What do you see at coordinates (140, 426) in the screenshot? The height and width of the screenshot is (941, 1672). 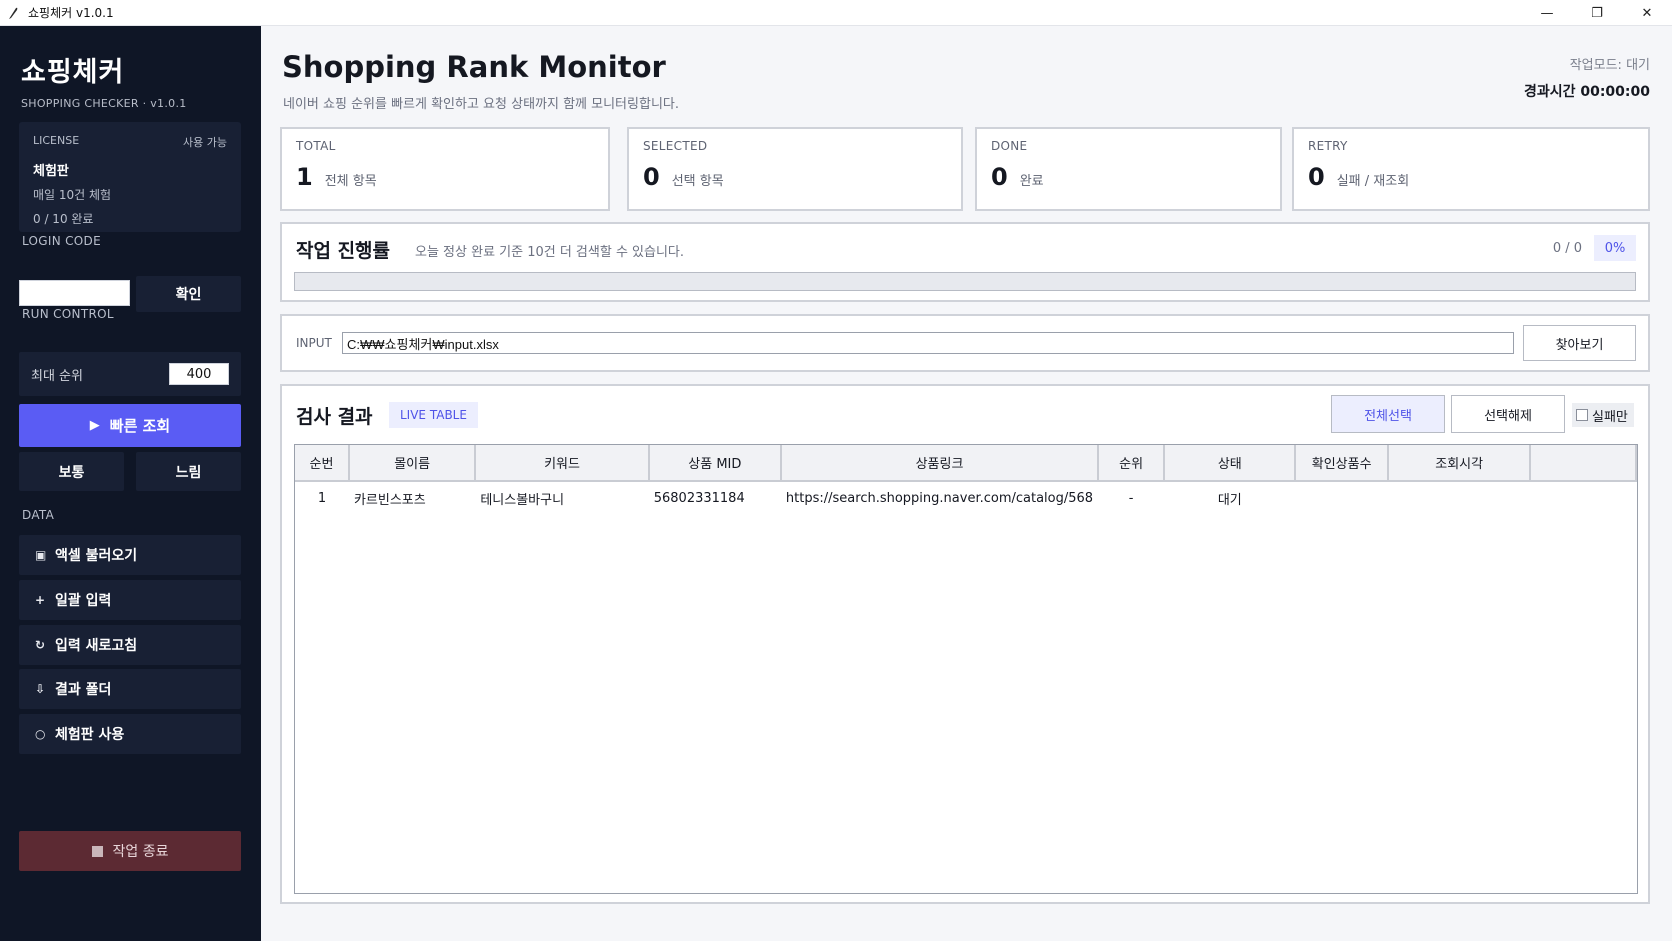 I see `fast-search-label: 빠른 조회` at bounding box center [140, 426].